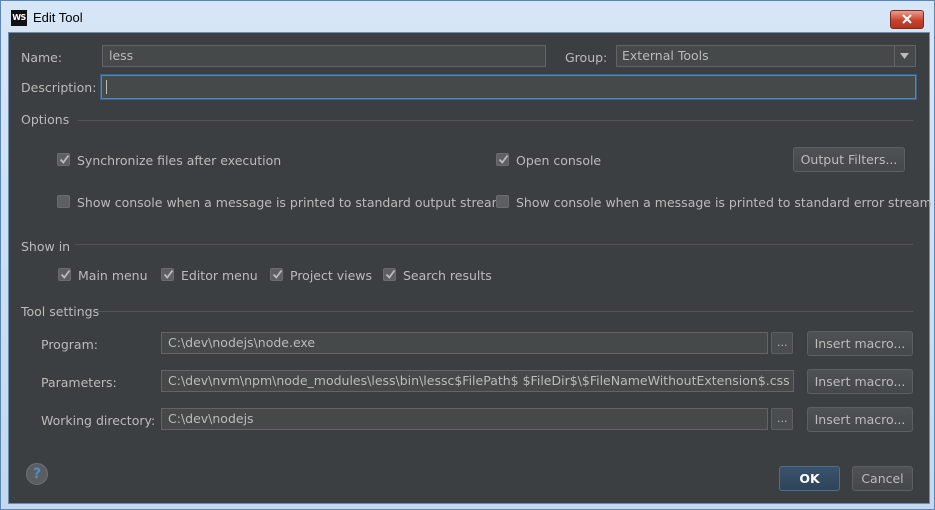 The height and width of the screenshot is (510, 935). Describe the element at coordinates (559, 160) in the screenshot. I see `open-console-label: Open console` at that location.